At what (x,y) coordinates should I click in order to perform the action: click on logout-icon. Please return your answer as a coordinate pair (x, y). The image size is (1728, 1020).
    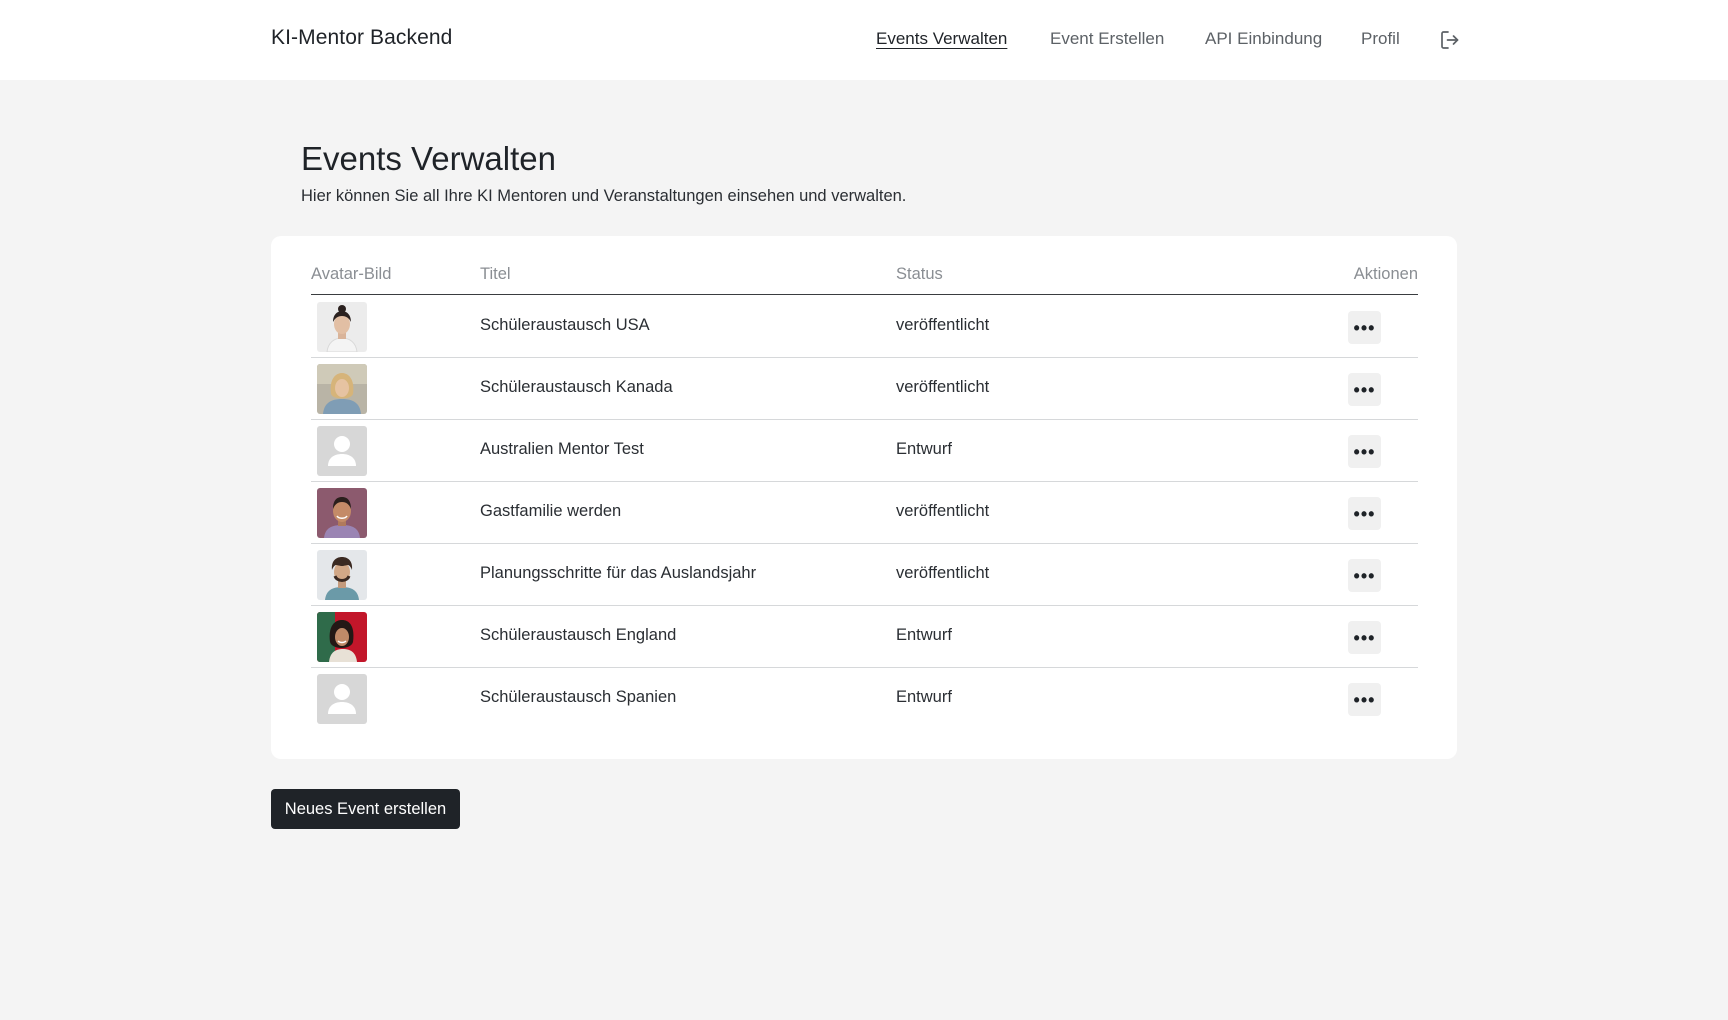
    Looking at the image, I should click on (1450, 40).